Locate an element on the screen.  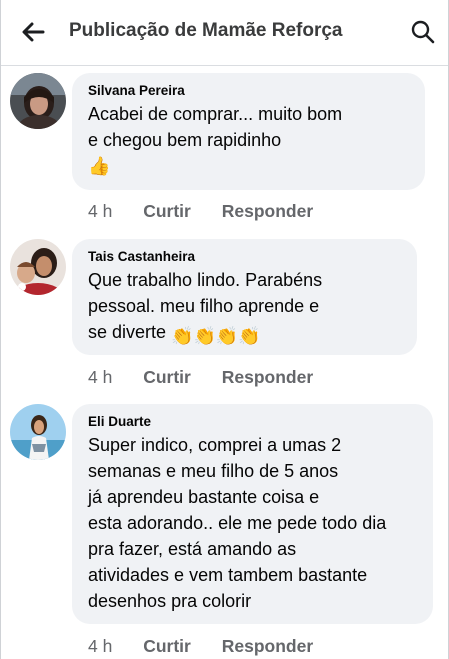
comment-line: se diverte 👏👏👏👏 is located at coordinates (244, 334).